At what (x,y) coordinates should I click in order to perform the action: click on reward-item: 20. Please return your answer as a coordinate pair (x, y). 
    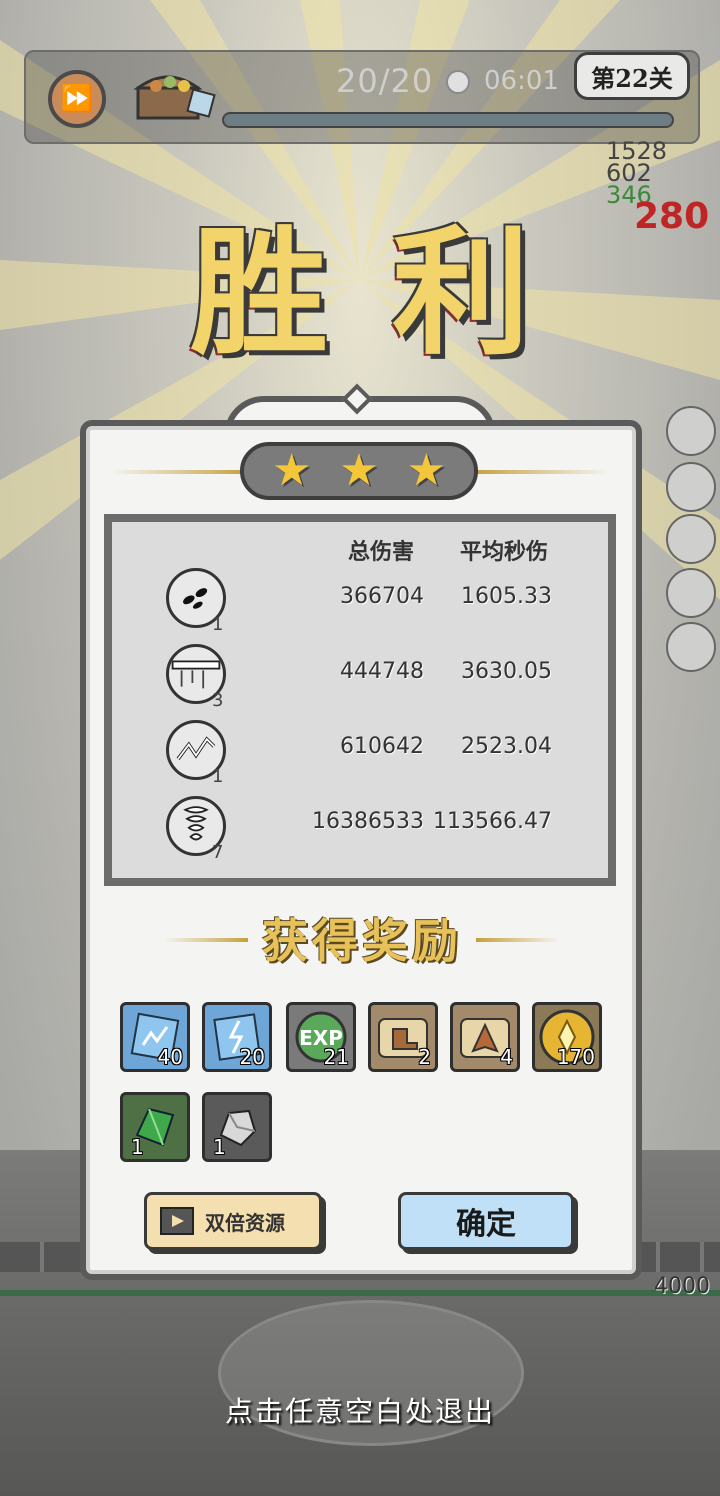
    Looking at the image, I should click on (237, 1037).